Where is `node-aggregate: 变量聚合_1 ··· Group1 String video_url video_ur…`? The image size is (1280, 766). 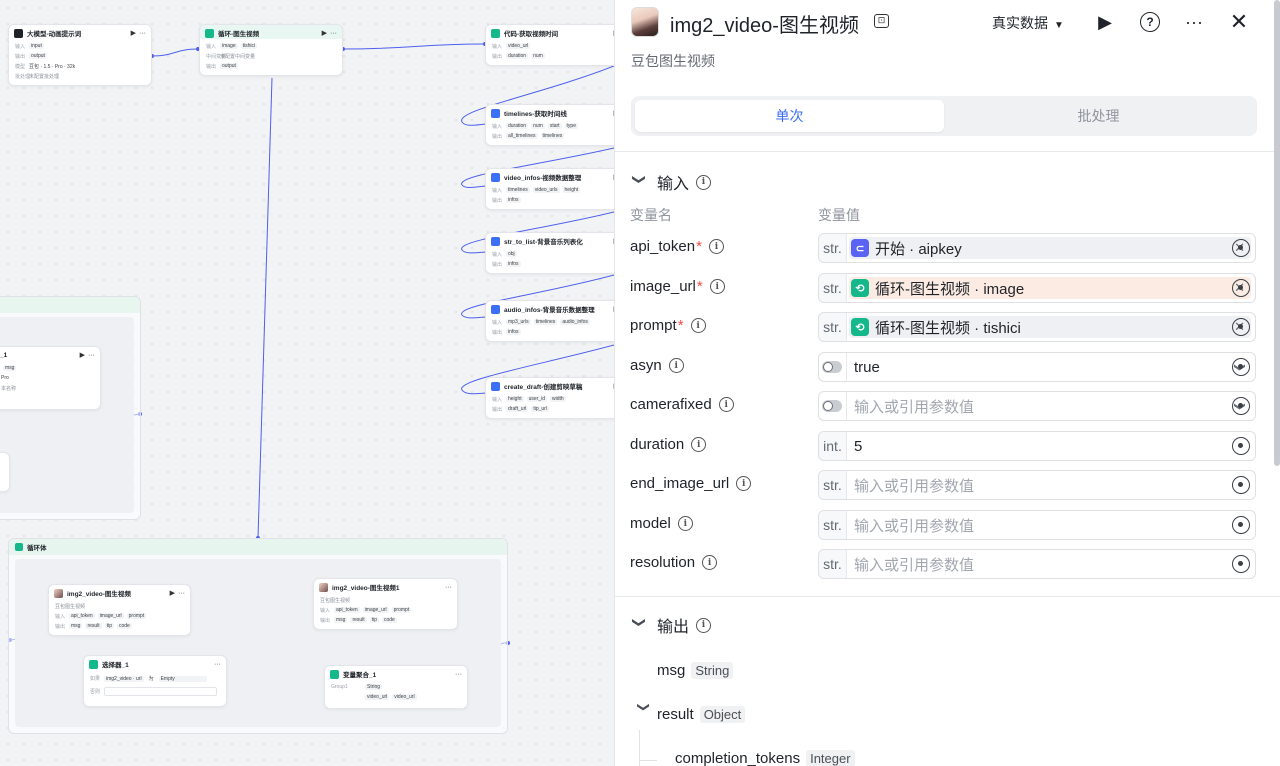 node-aggregate: 变量聚合_1 ··· Group1 String video_url video_ur… is located at coordinates (396, 687).